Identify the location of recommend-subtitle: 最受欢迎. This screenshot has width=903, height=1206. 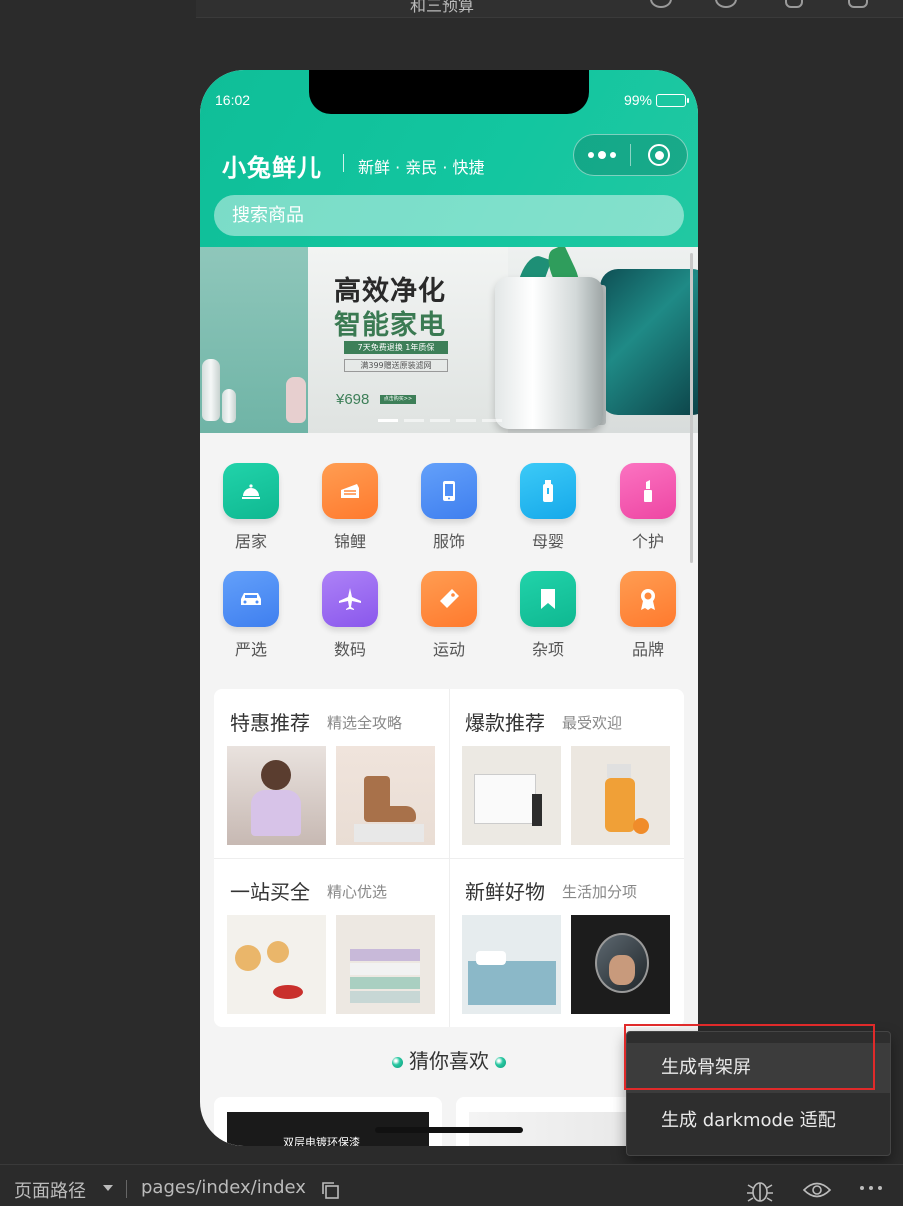
(592, 723).